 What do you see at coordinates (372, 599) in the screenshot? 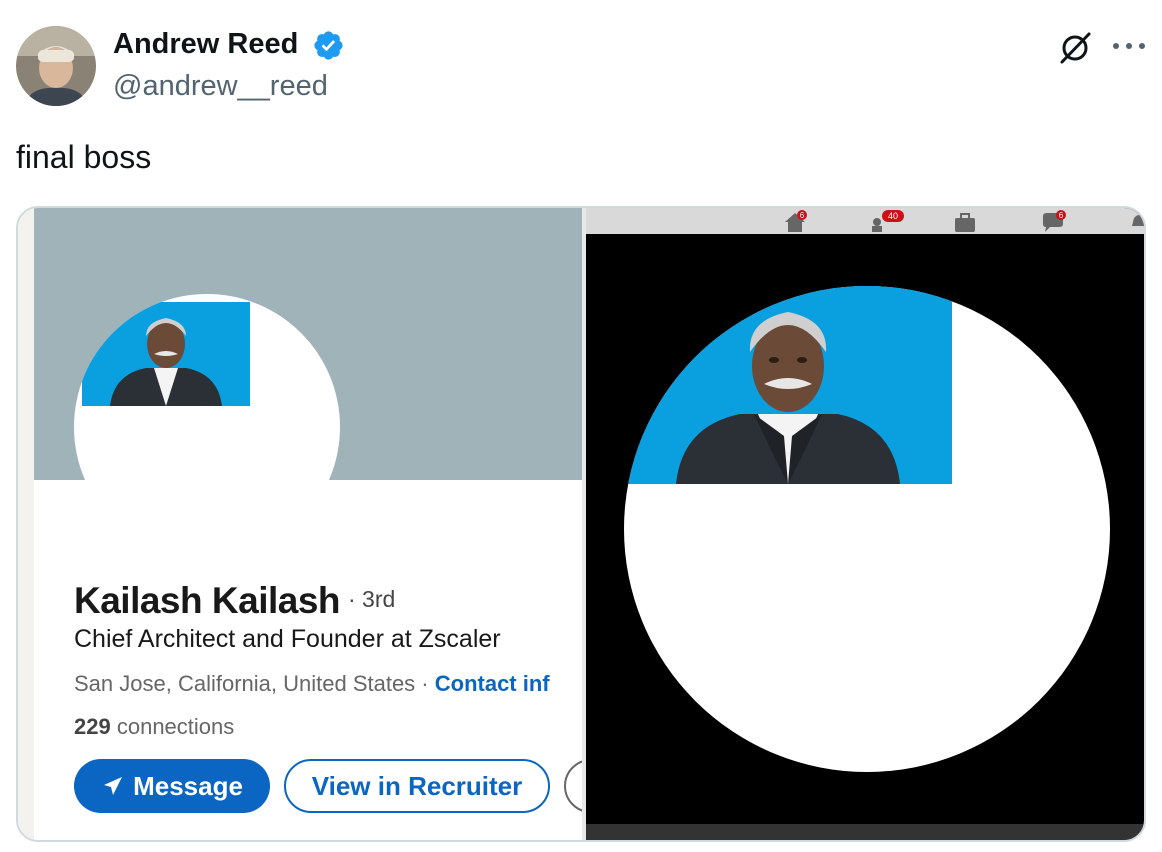
I see `connection-degree: · 3rd` at bounding box center [372, 599].